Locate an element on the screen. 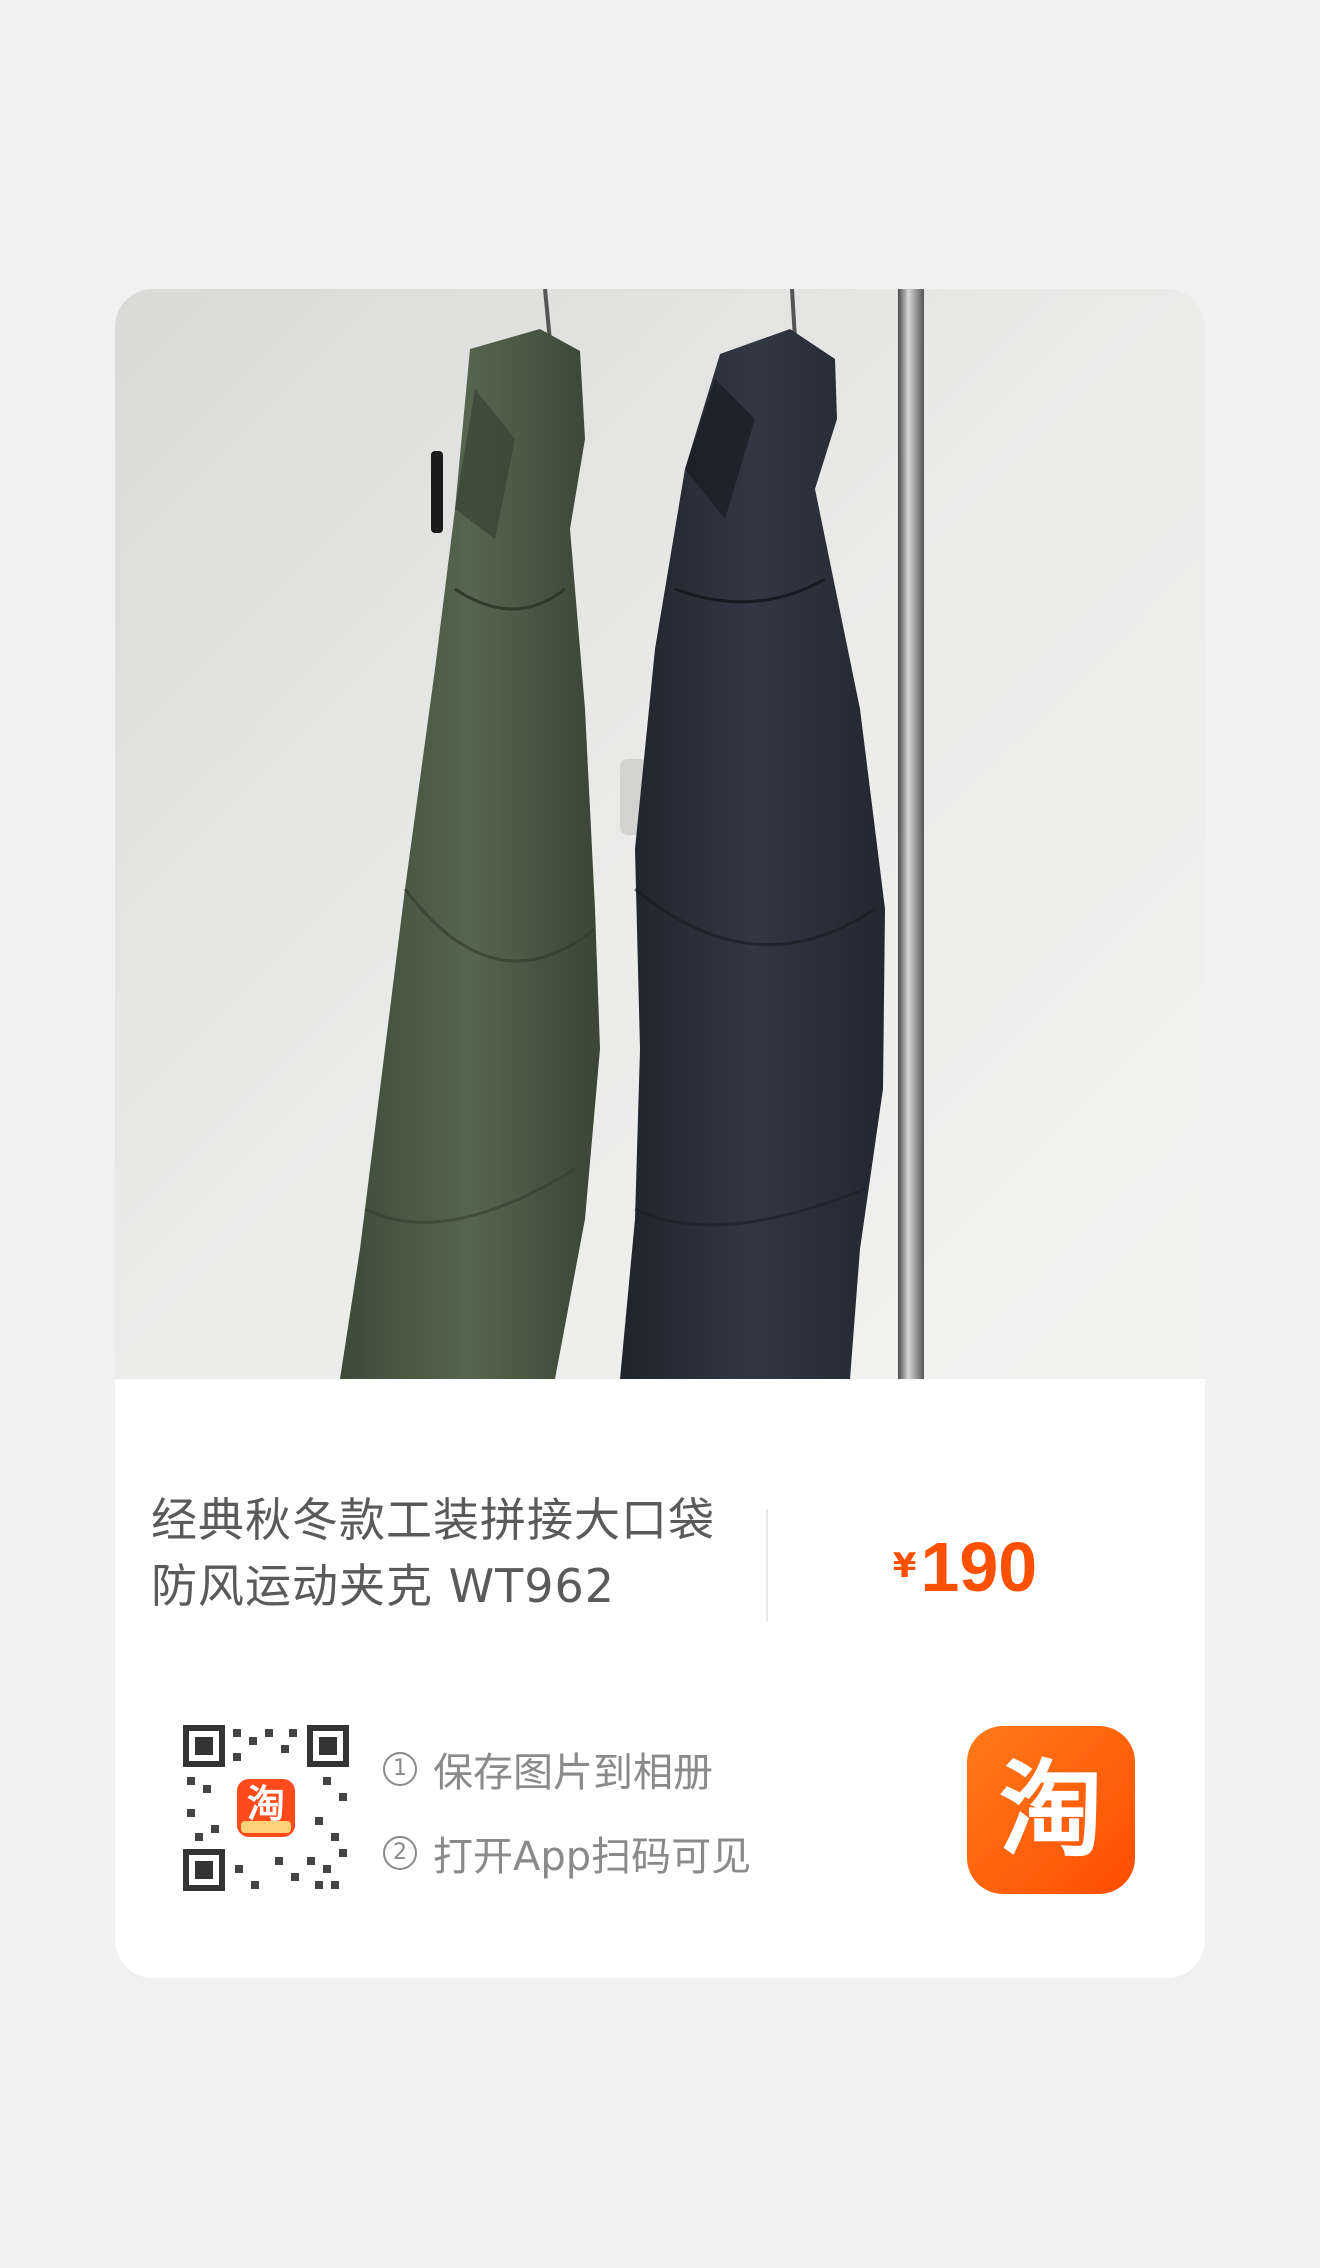 The width and height of the screenshot is (1320, 2268). qr-center-logo-char: 淘 is located at coordinates (266, 1804).